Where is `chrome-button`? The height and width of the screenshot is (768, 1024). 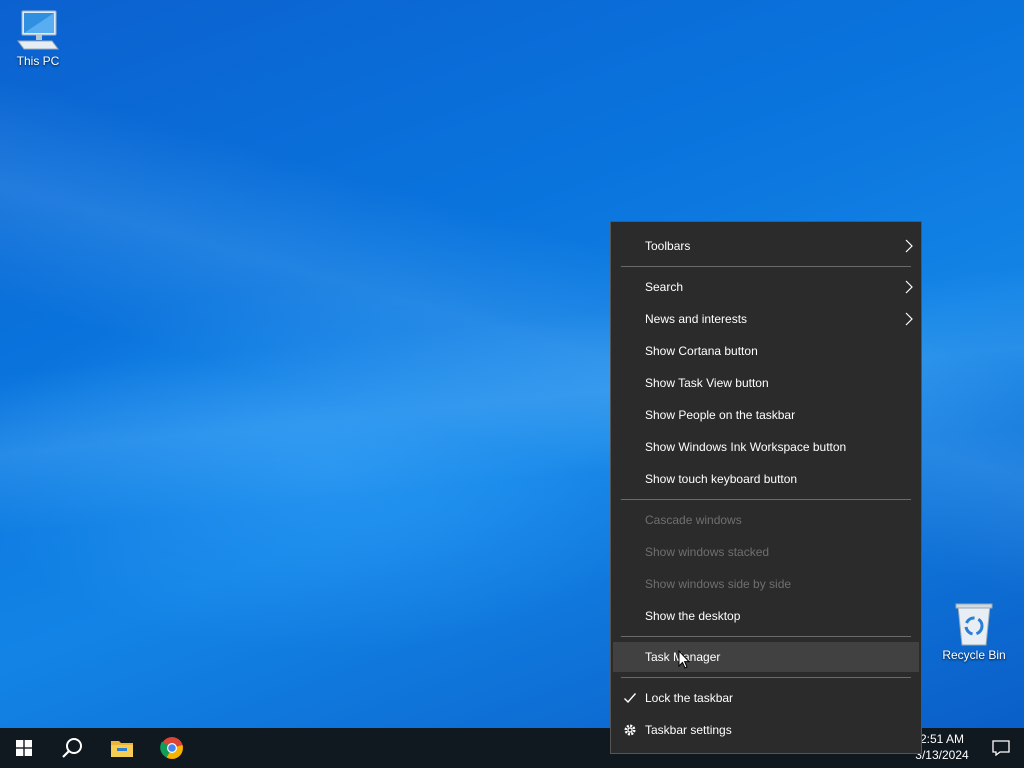 chrome-button is located at coordinates (172, 748).